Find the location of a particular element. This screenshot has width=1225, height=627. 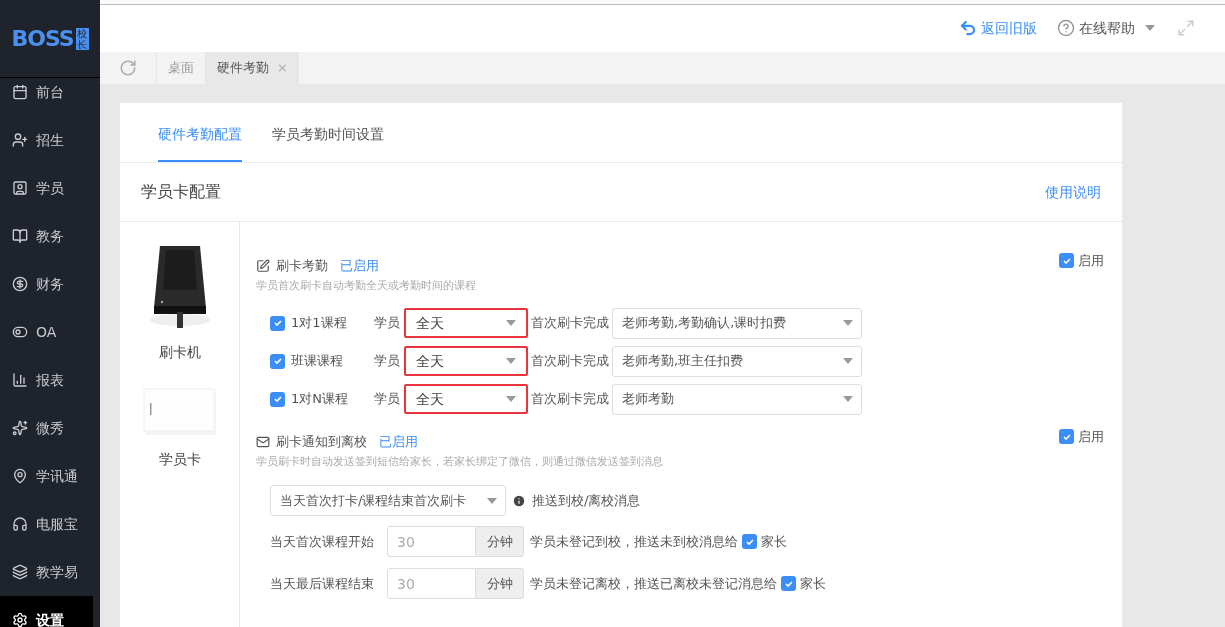

sidebar-item: OA is located at coordinates (46, 332).